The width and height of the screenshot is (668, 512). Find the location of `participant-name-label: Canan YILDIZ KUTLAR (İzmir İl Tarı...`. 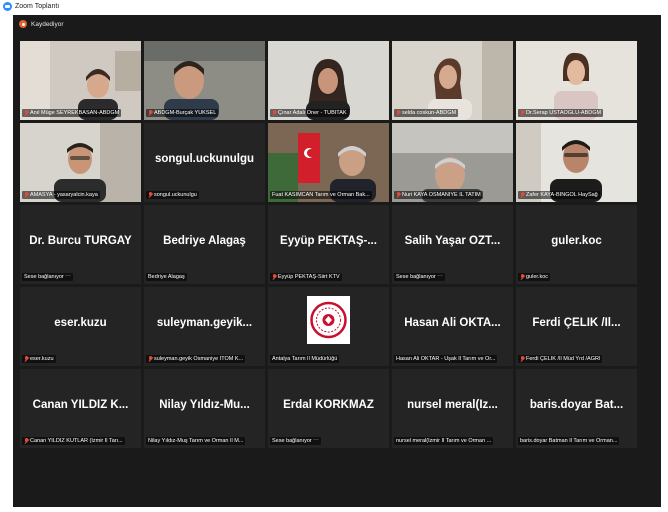

participant-name-label: Canan YILDIZ KUTLAR (İzmir İl Tarı... is located at coordinates (73, 441).